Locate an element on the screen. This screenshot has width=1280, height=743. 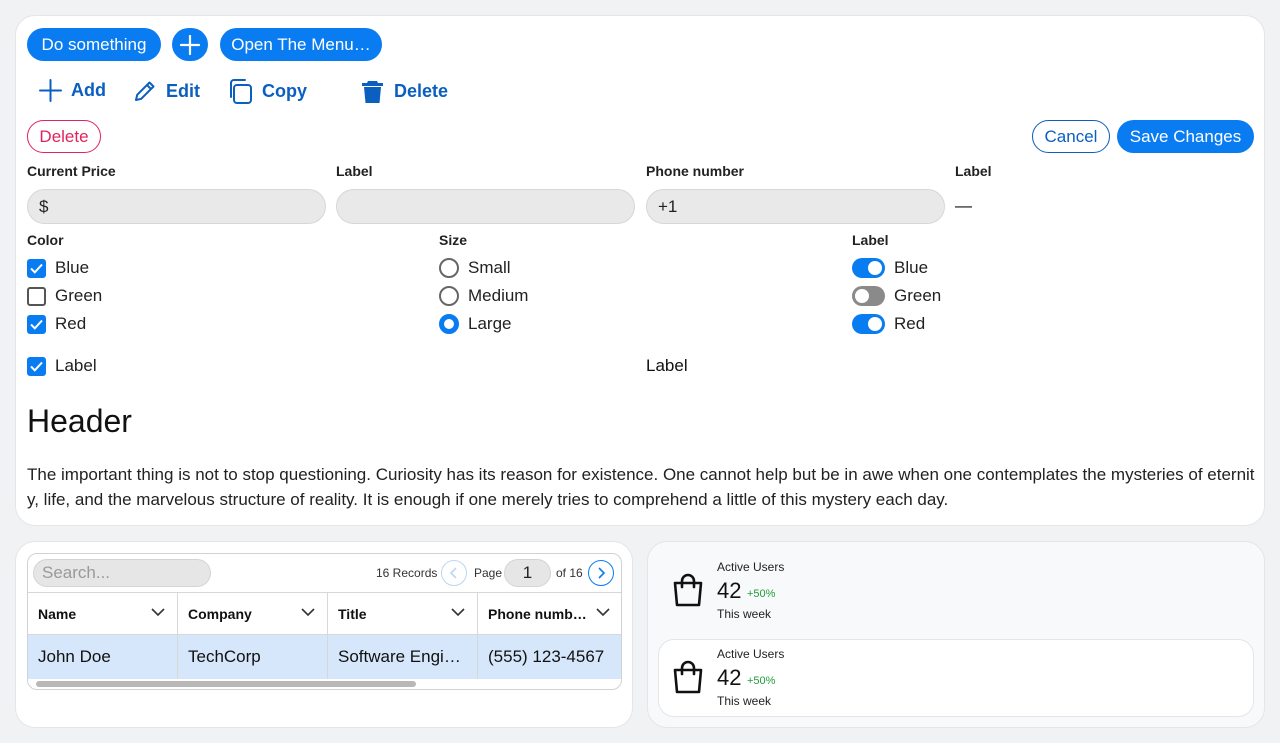
column-header-company: Company is located at coordinates (253, 613).